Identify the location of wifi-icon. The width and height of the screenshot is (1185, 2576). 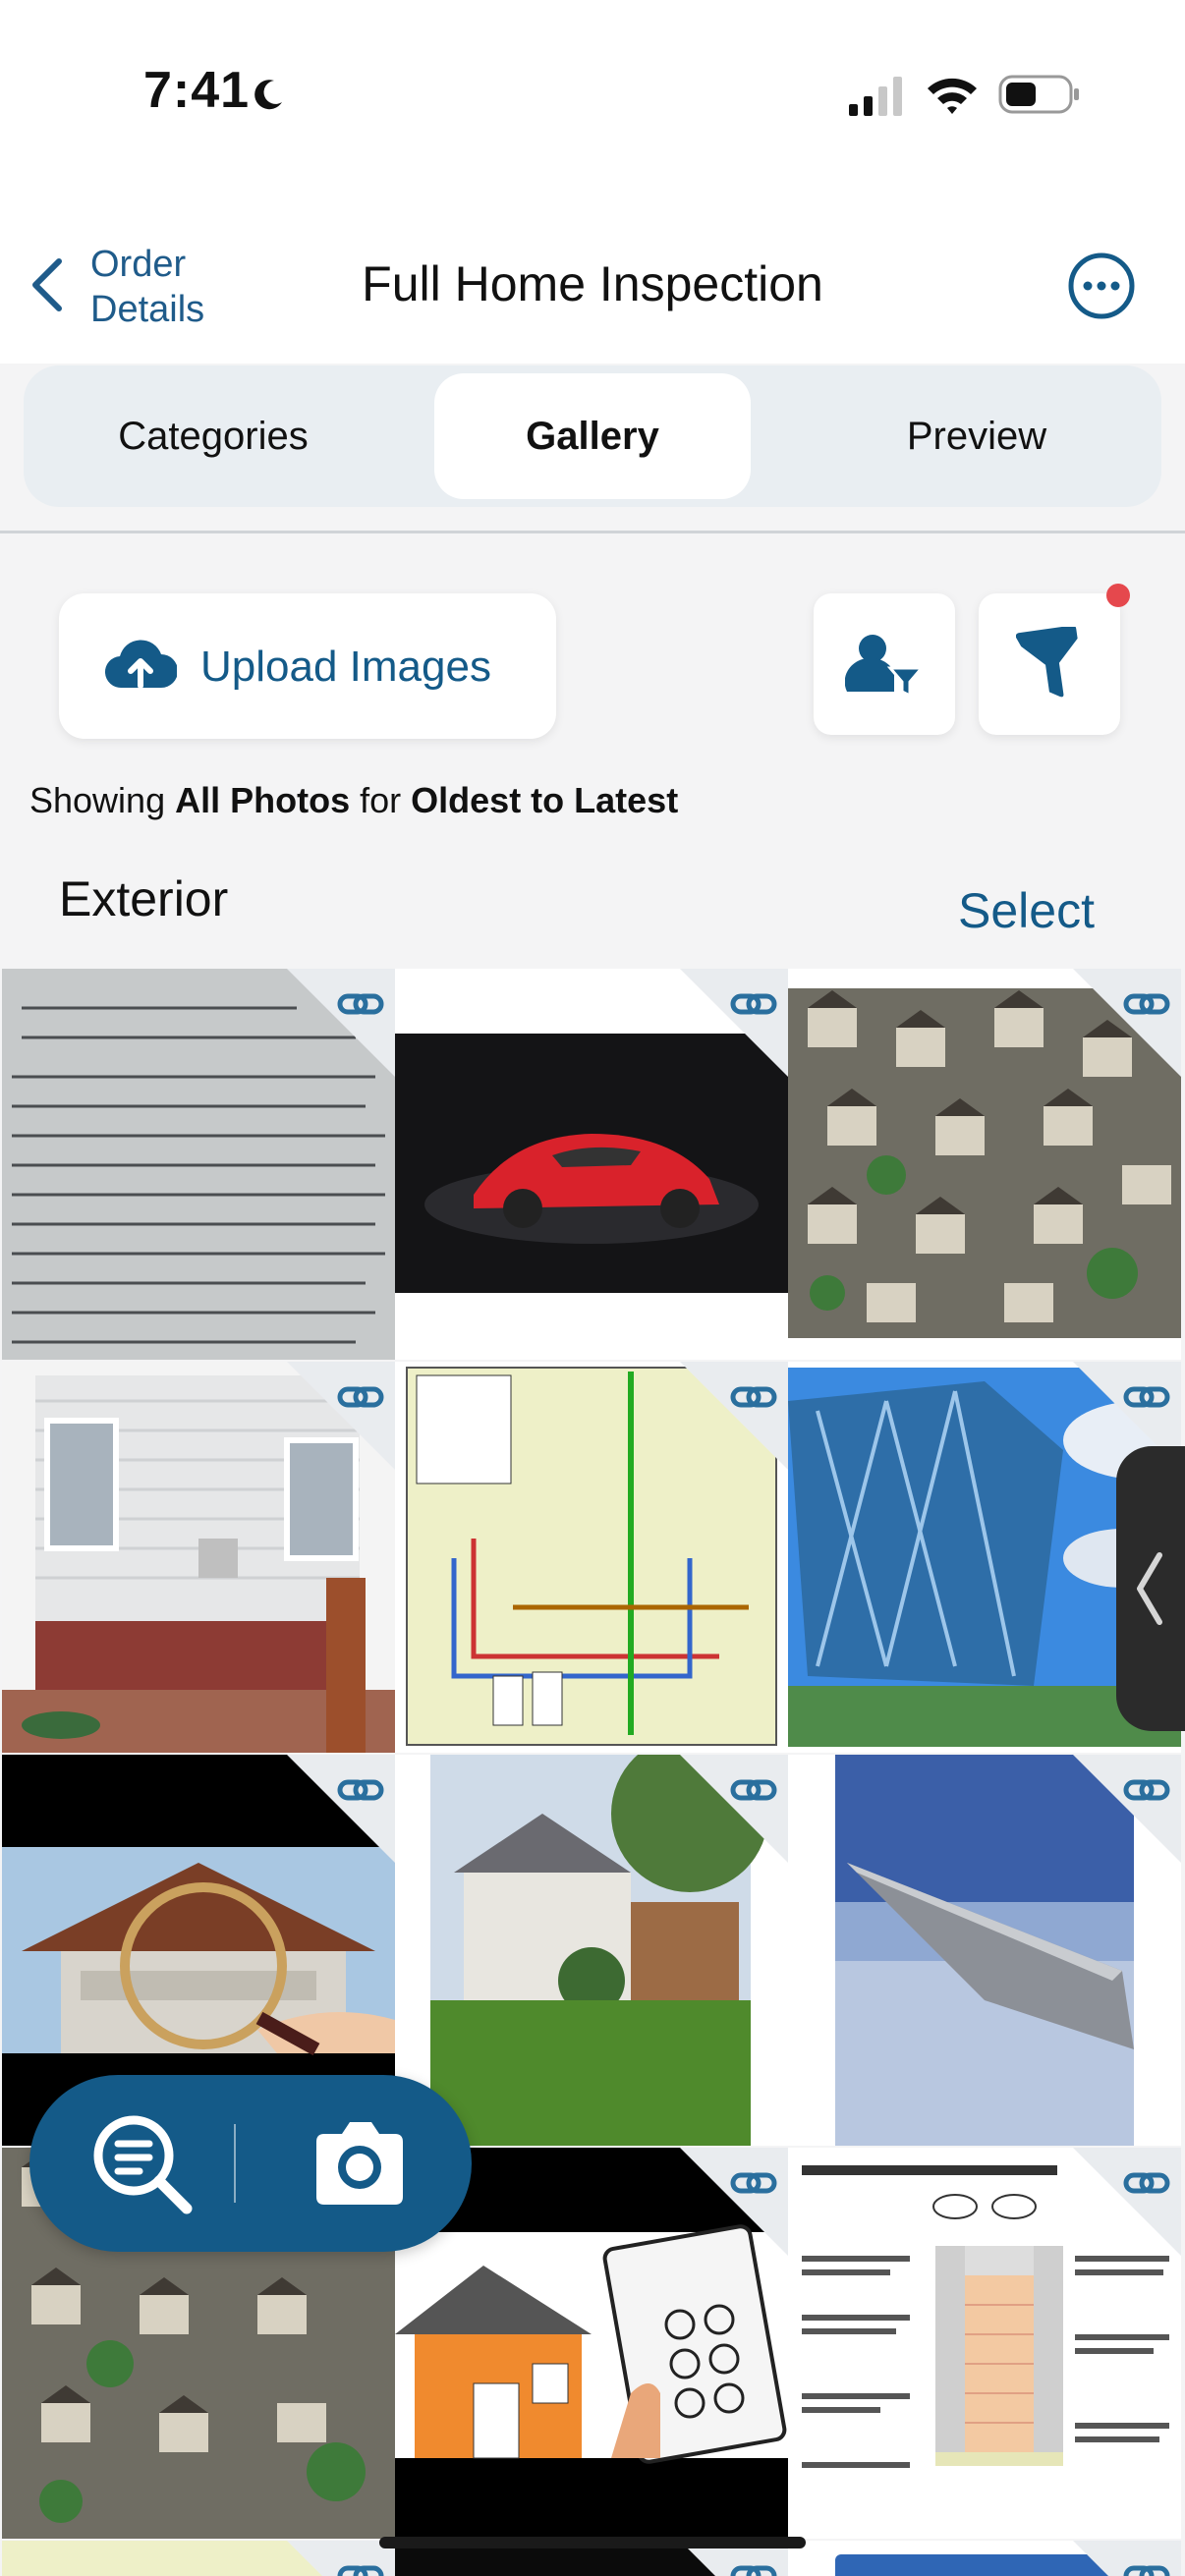
(953, 96).